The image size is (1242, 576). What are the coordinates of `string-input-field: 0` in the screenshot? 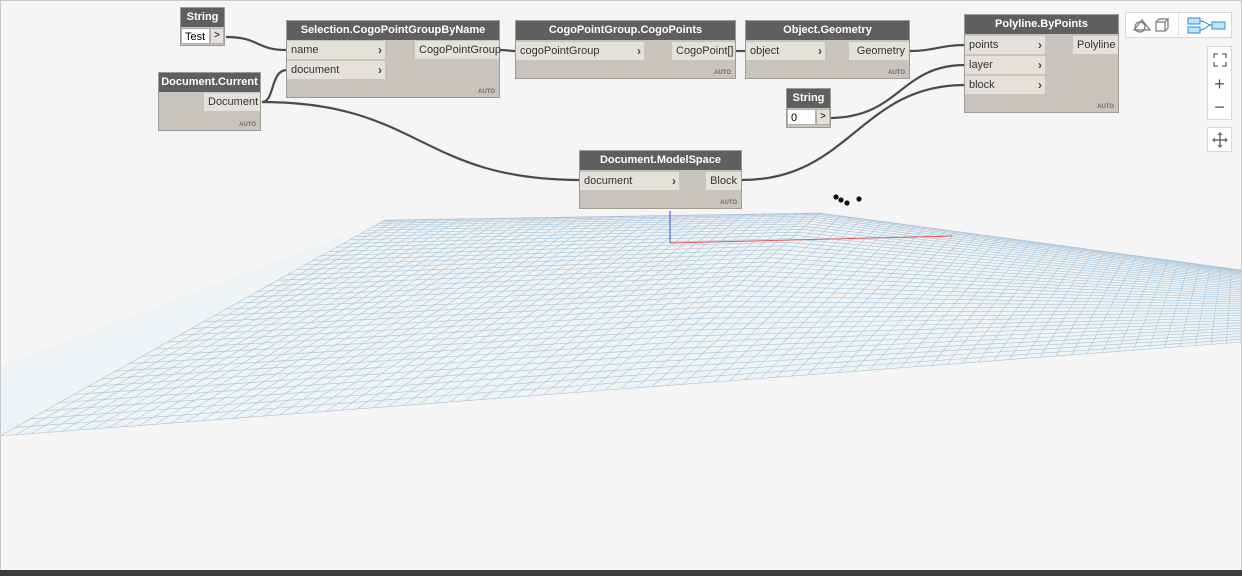 It's located at (801, 117).